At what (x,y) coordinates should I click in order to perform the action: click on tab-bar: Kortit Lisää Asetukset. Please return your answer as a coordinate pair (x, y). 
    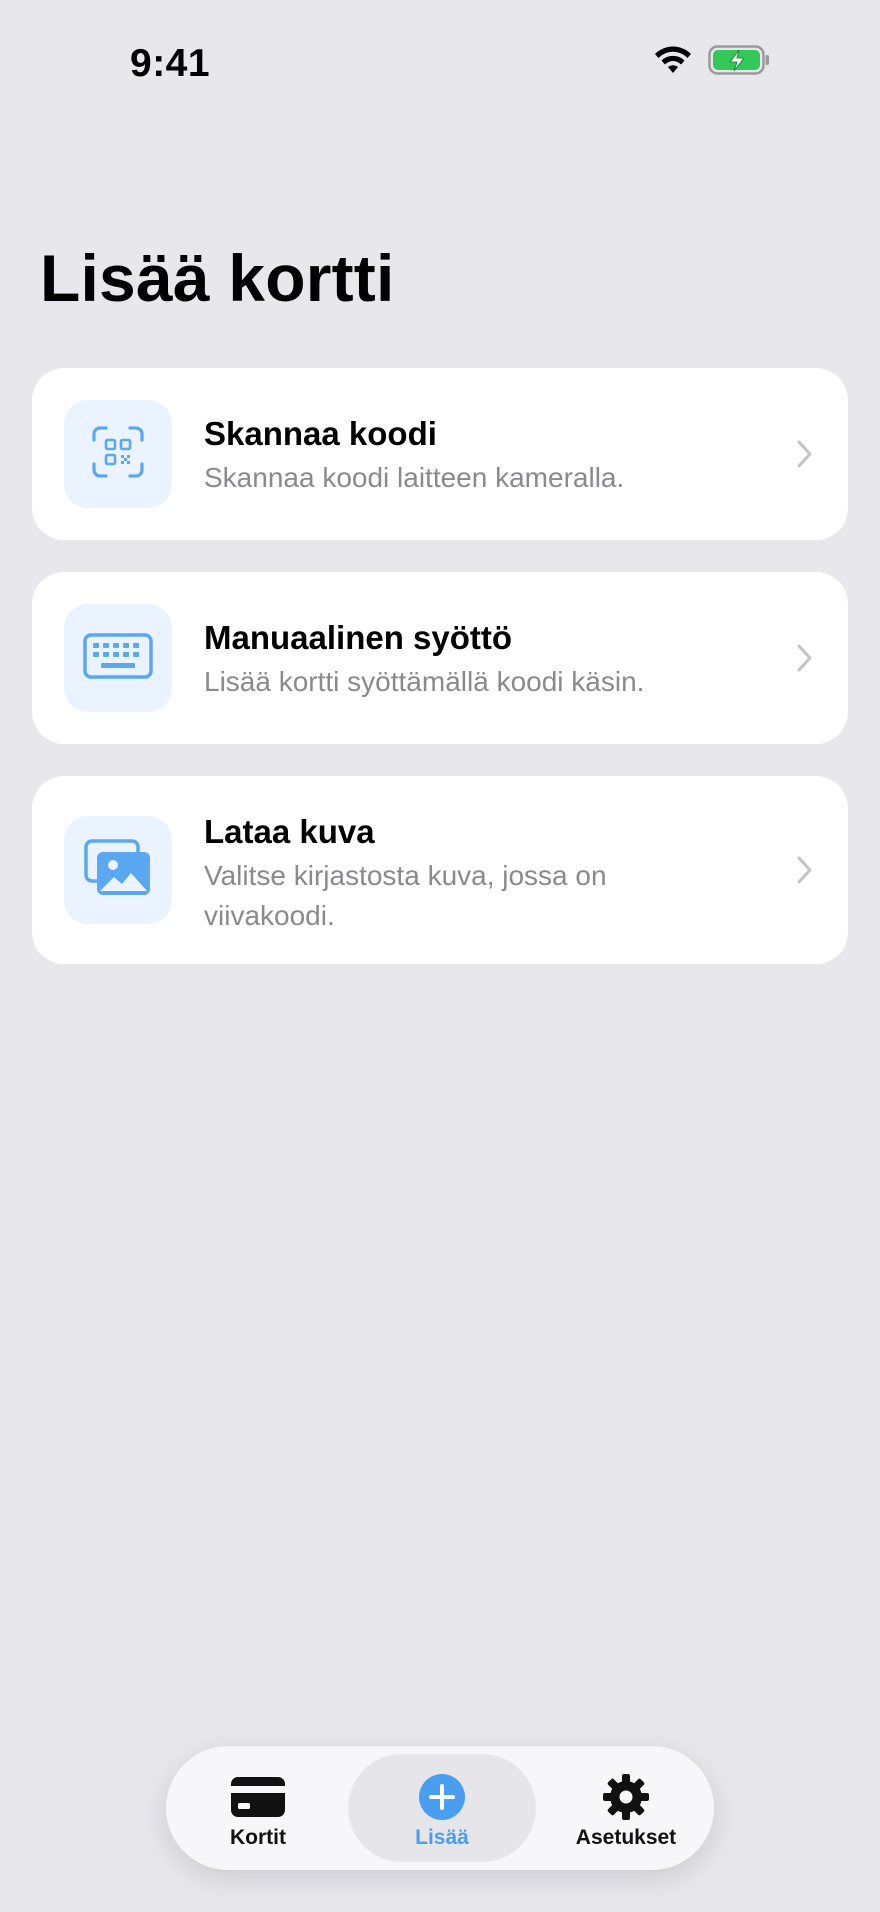
    Looking at the image, I should click on (440, 1808).